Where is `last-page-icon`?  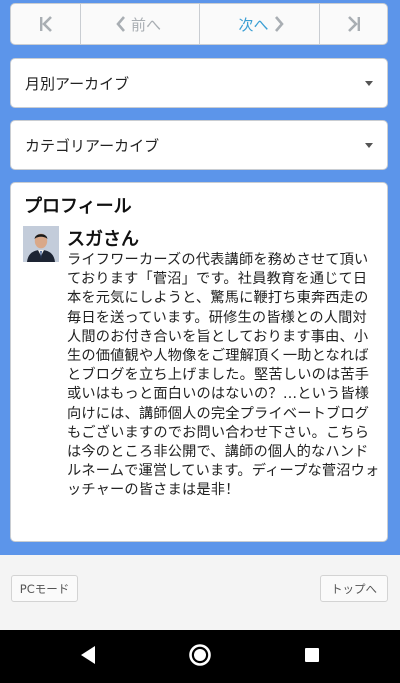
last-page-icon is located at coordinates (354, 24).